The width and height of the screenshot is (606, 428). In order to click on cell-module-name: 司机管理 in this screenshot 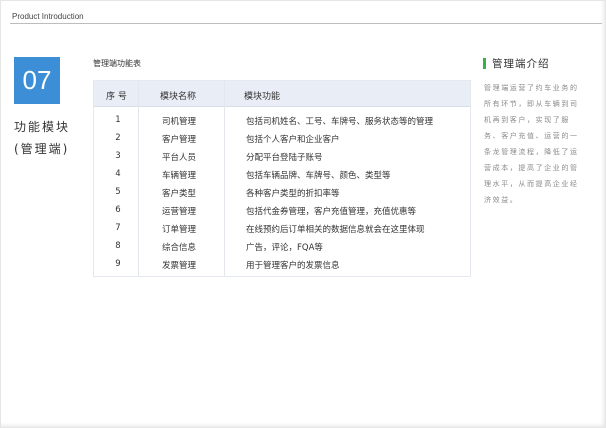, I will do `click(179, 122)`.